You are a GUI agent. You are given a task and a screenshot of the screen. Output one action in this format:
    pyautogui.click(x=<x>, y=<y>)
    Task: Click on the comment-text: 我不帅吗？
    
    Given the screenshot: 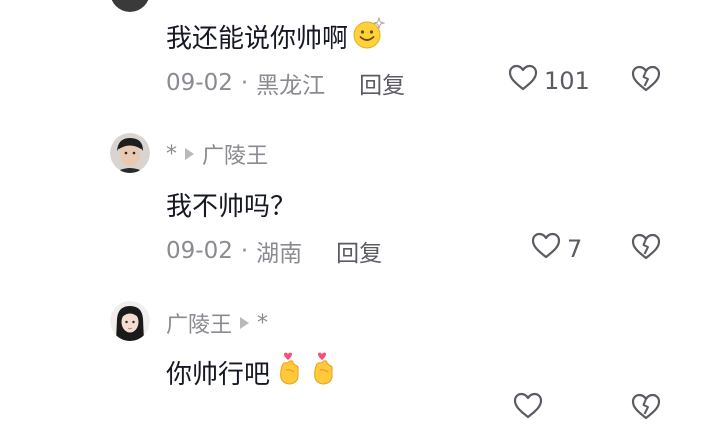 What is the action you would take?
    pyautogui.click(x=231, y=204)
    